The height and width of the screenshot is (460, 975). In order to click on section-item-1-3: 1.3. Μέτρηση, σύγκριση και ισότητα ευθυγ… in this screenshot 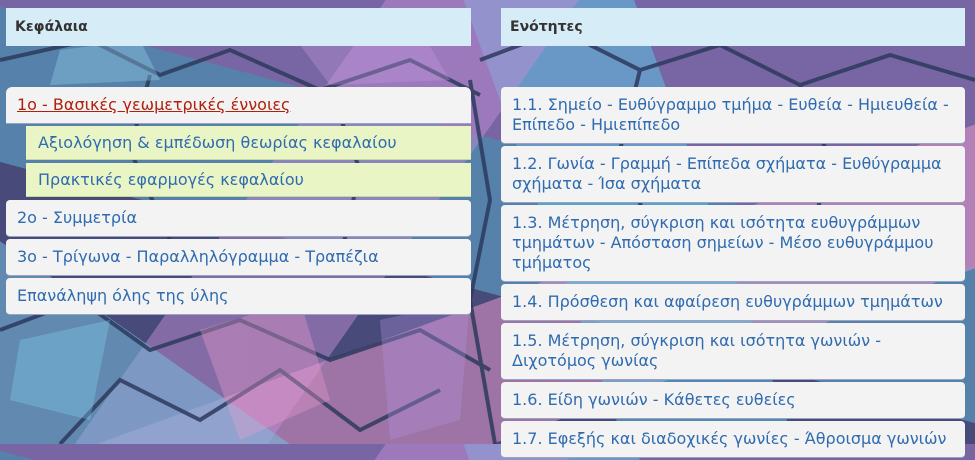, I will do `click(733, 243)`.